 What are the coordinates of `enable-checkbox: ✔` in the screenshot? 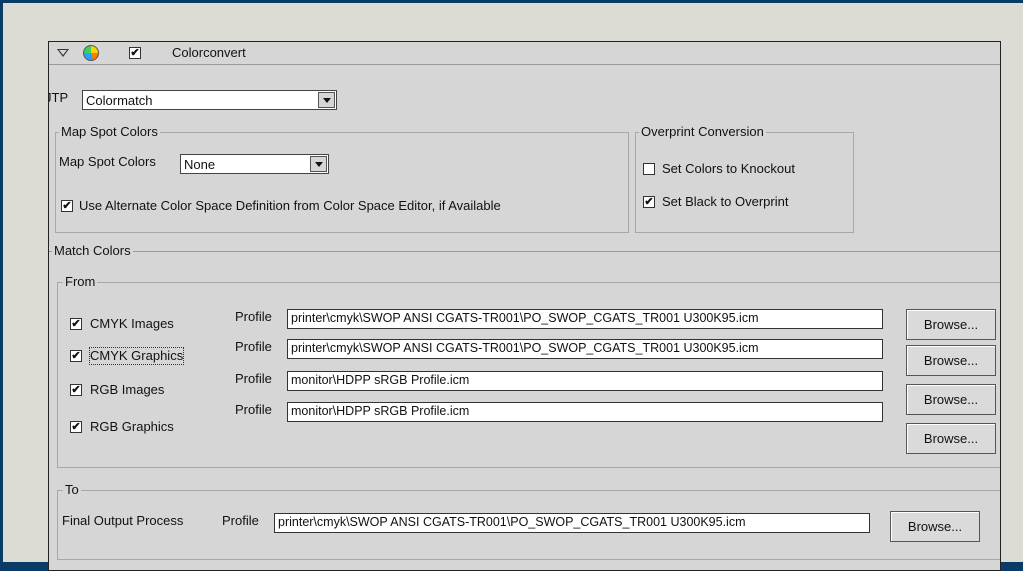 It's located at (135, 53).